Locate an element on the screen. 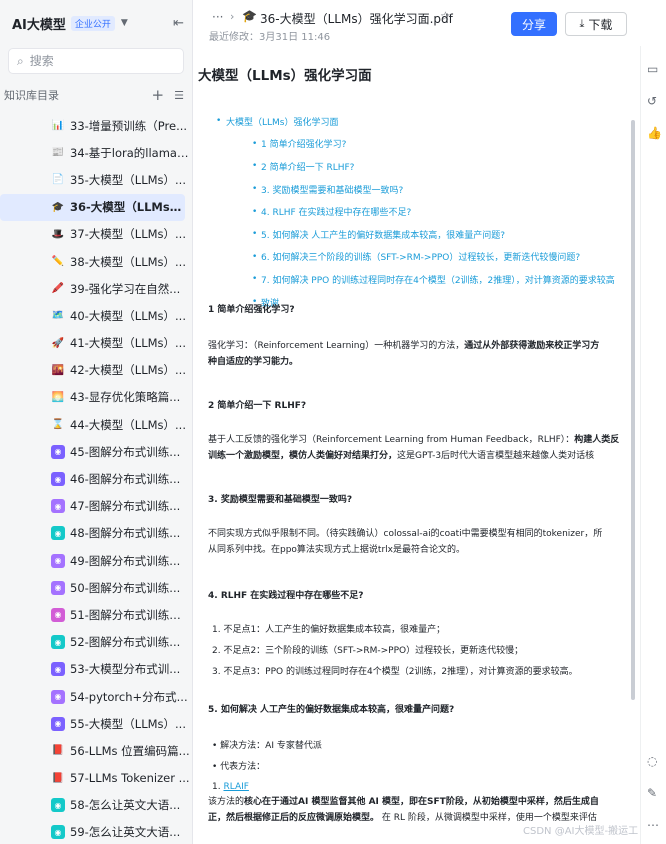 The height and width of the screenshot is (844, 666). toc-item: 大模型（LLMs）强化学习面 is located at coordinates (427, 121).